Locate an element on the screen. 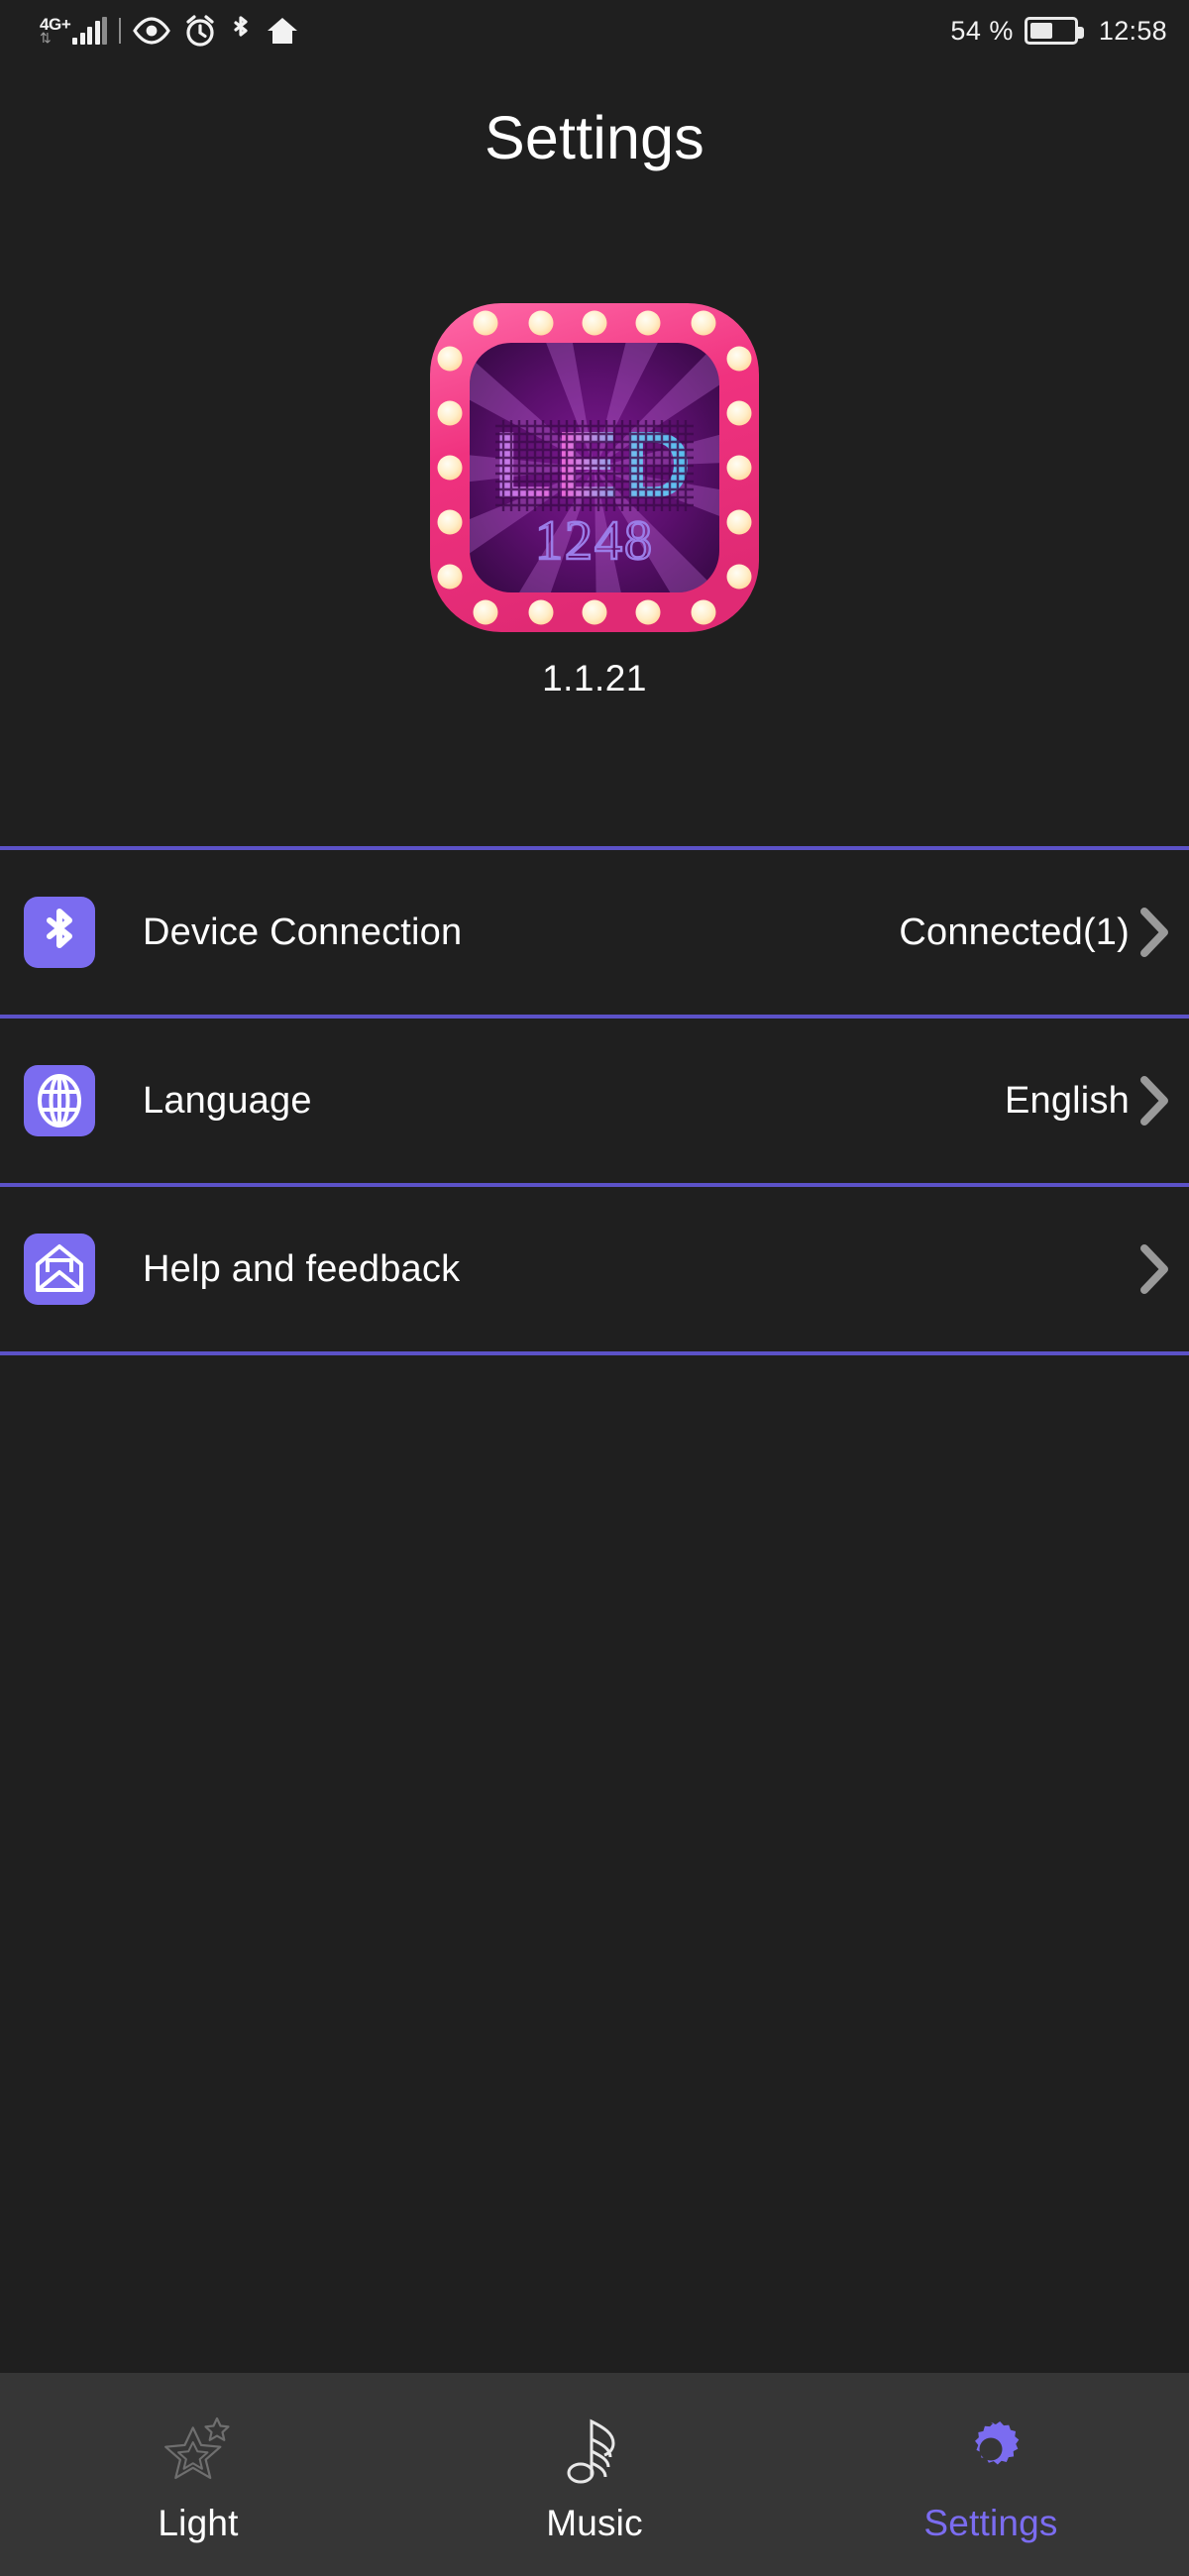  tab-music: Music is located at coordinates (594, 2474).